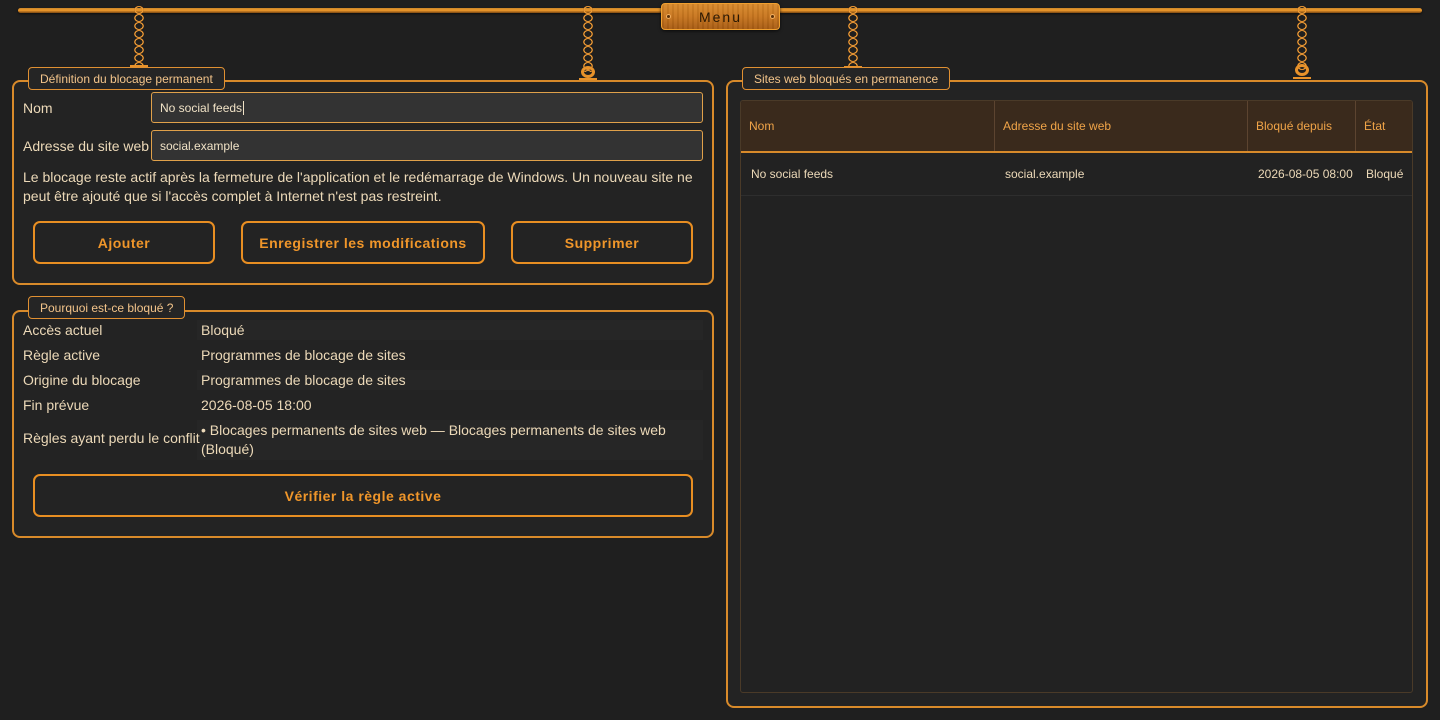 This screenshot has height=720, width=1440. Describe the element at coordinates (1302, 78) in the screenshot. I see `chain-foot` at that location.